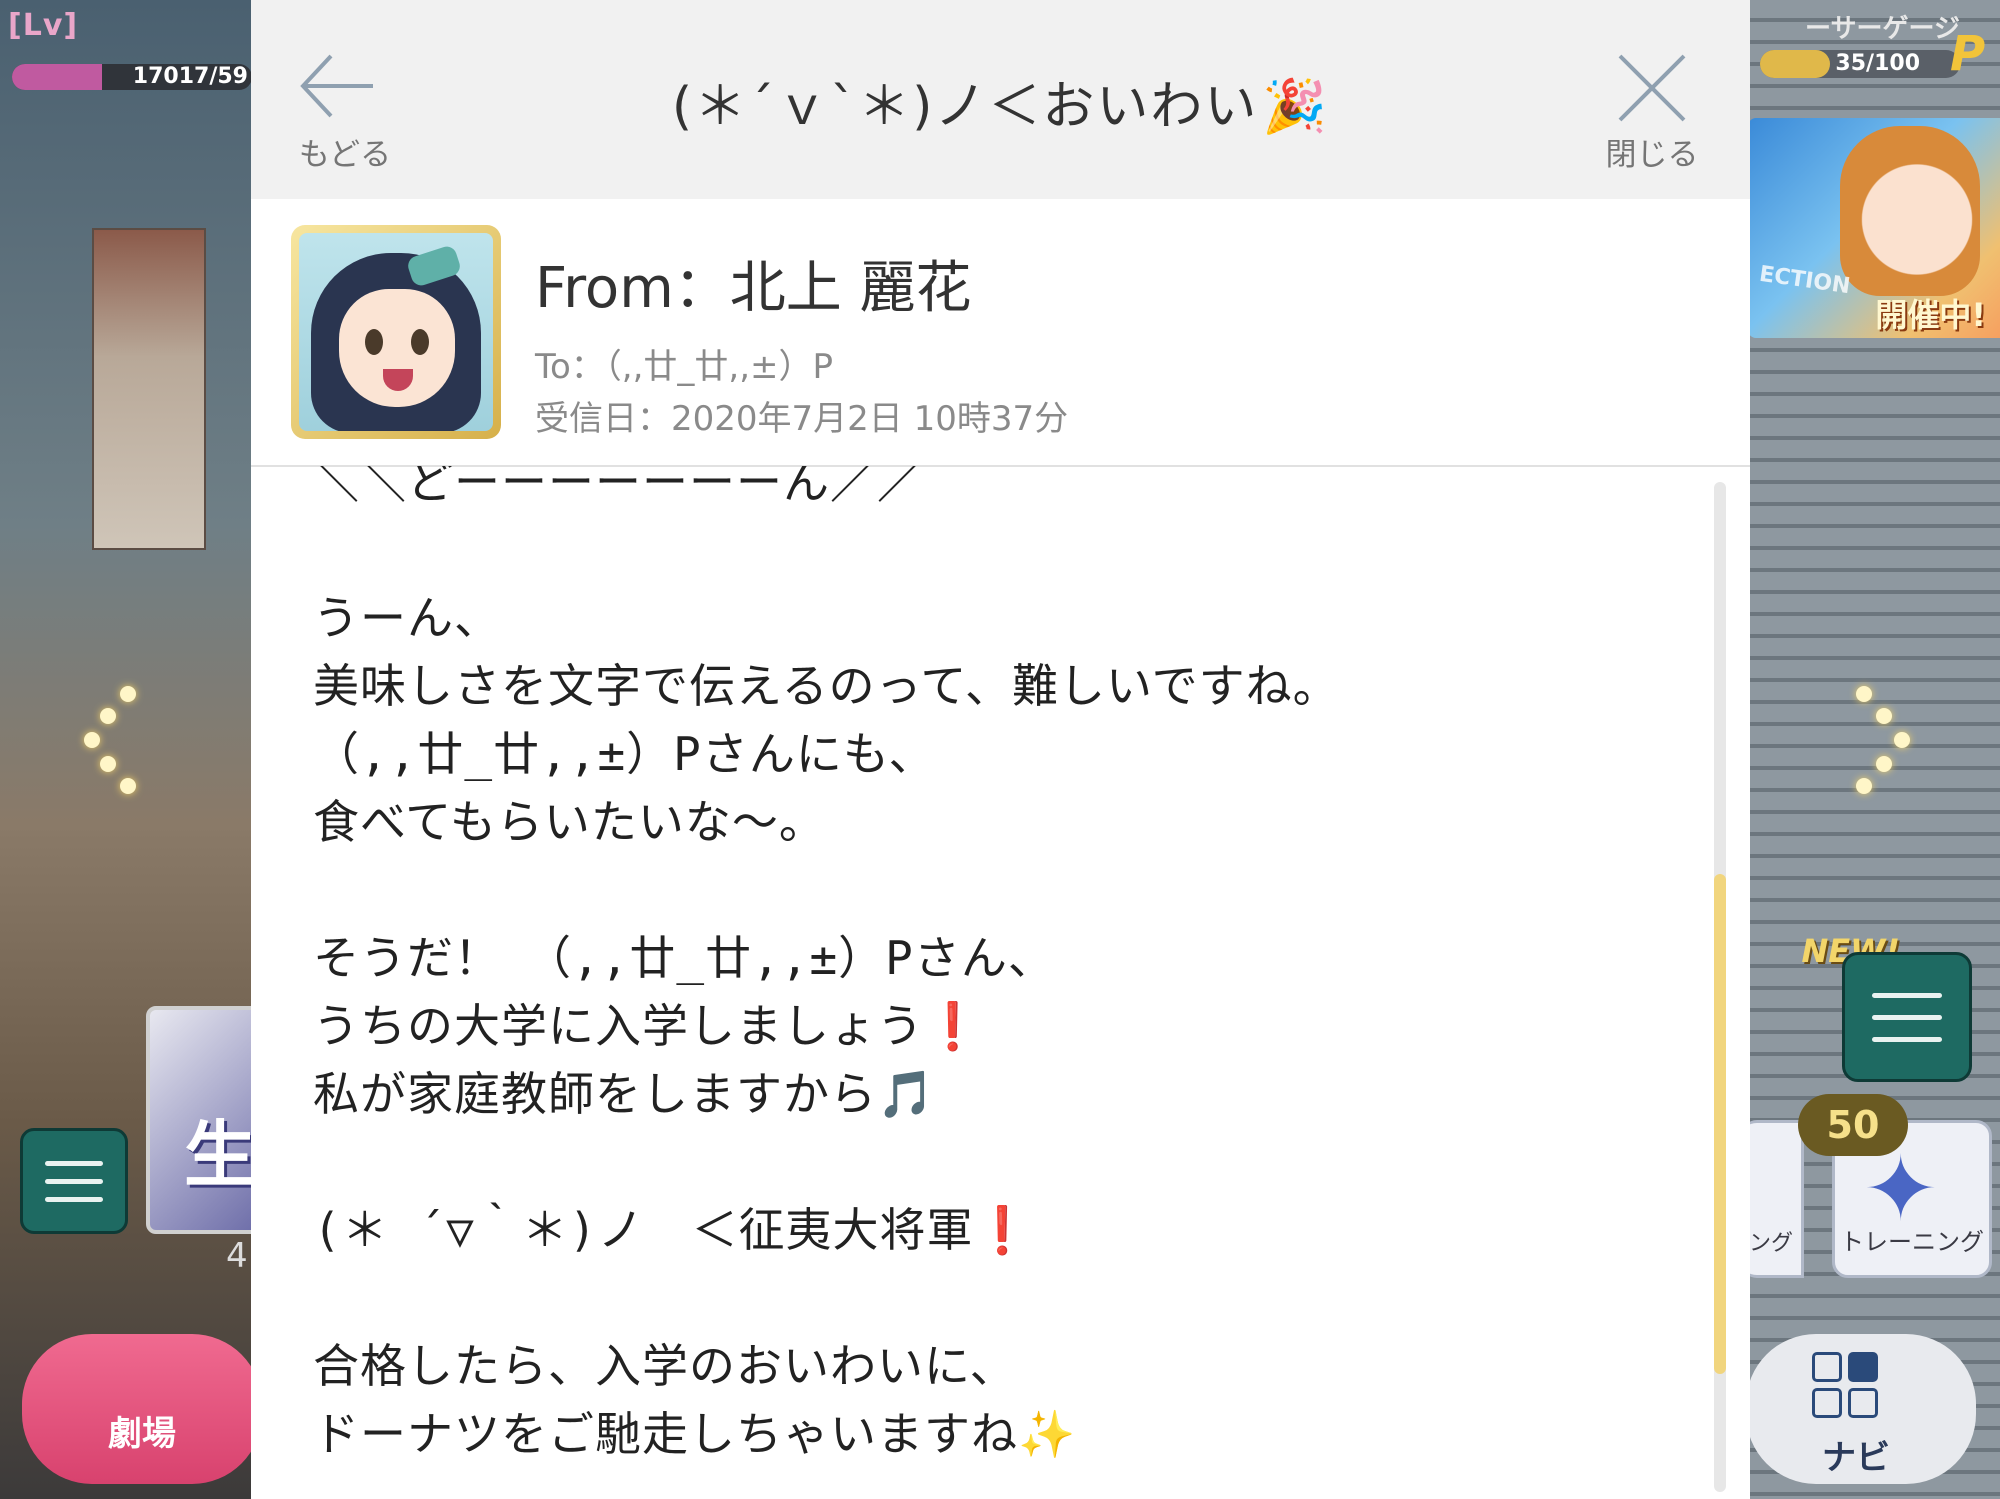 The height and width of the screenshot is (1499, 2000). I want to click on producer-gauge-bar: 35/100, so click(1860, 64).